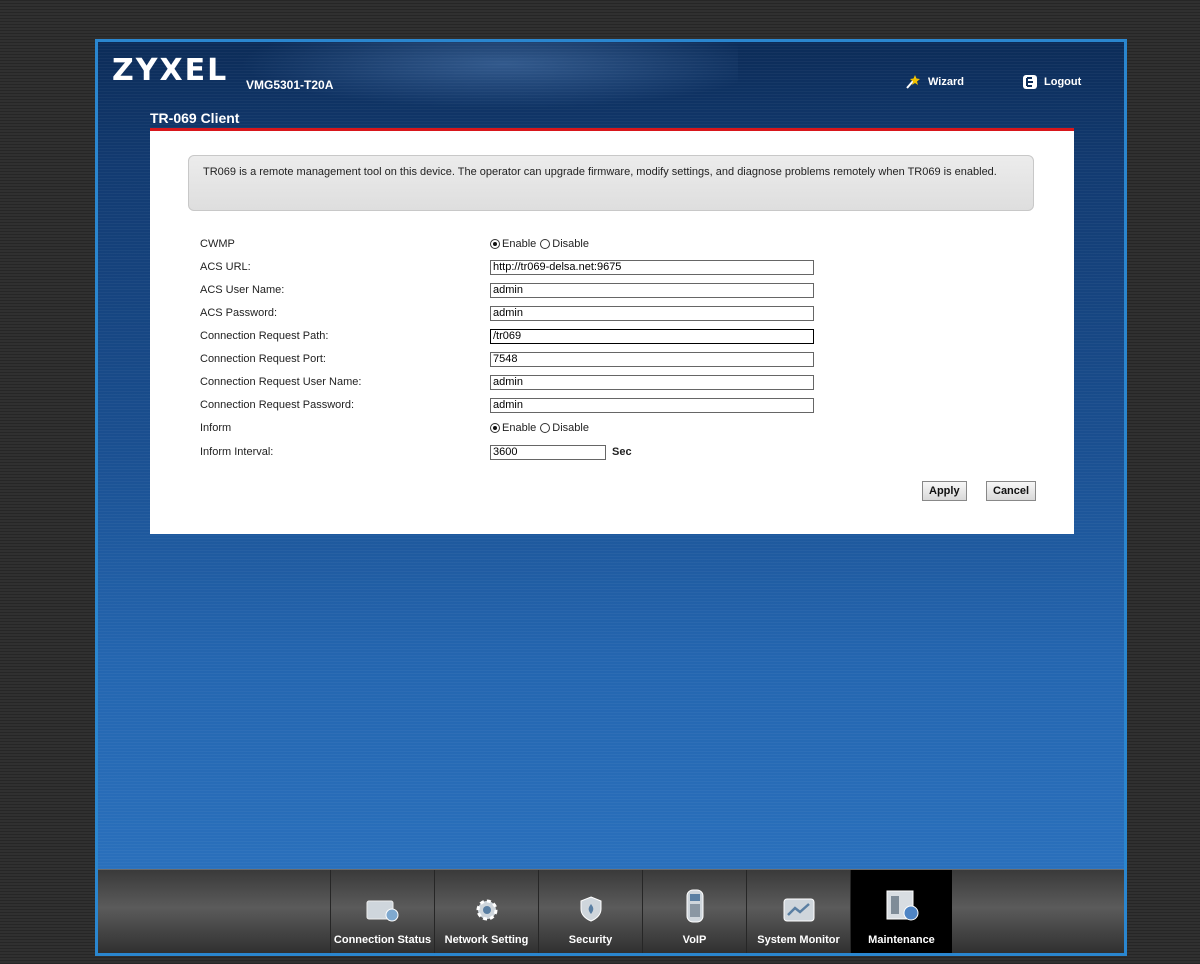 The width and height of the screenshot is (1200, 964). Describe the element at coordinates (590, 940) in the screenshot. I see `nav-label: Security` at that location.